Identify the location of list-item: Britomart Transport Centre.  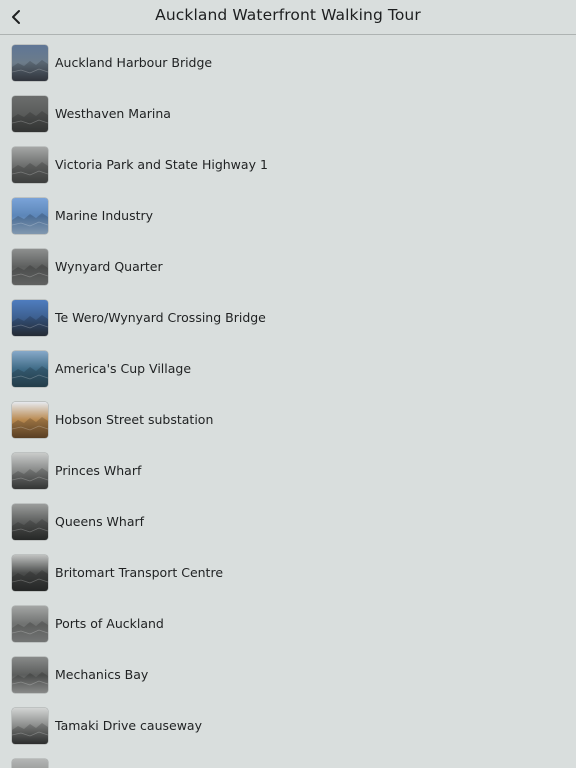
(288, 570).